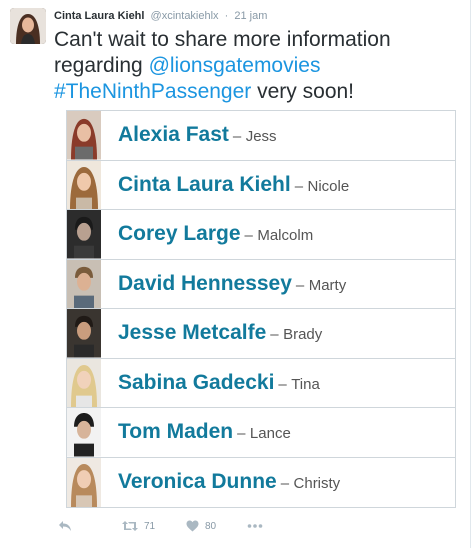  Describe the element at coordinates (28, 26) in the screenshot. I see `author-avatar` at that location.